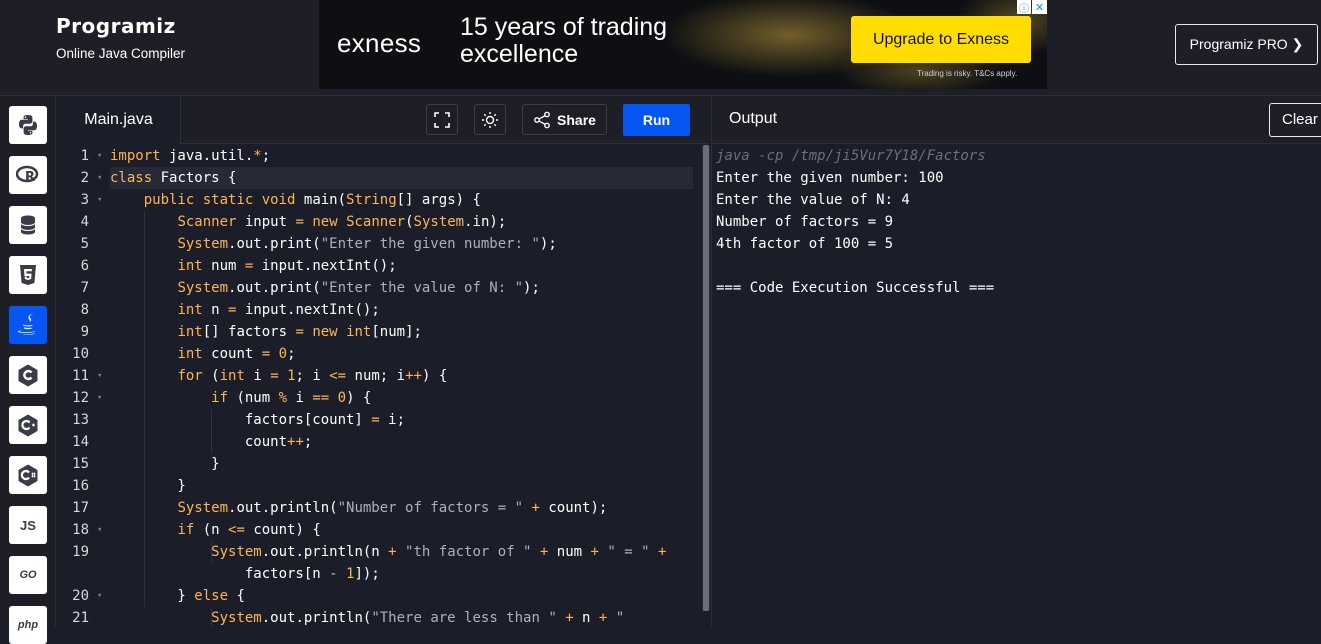 The height and width of the screenshot is (644, 1321). Describe the element at coordinates (121, 53) in the screenshot. I see `page-subtitle: Online Java Compiler` at that location.